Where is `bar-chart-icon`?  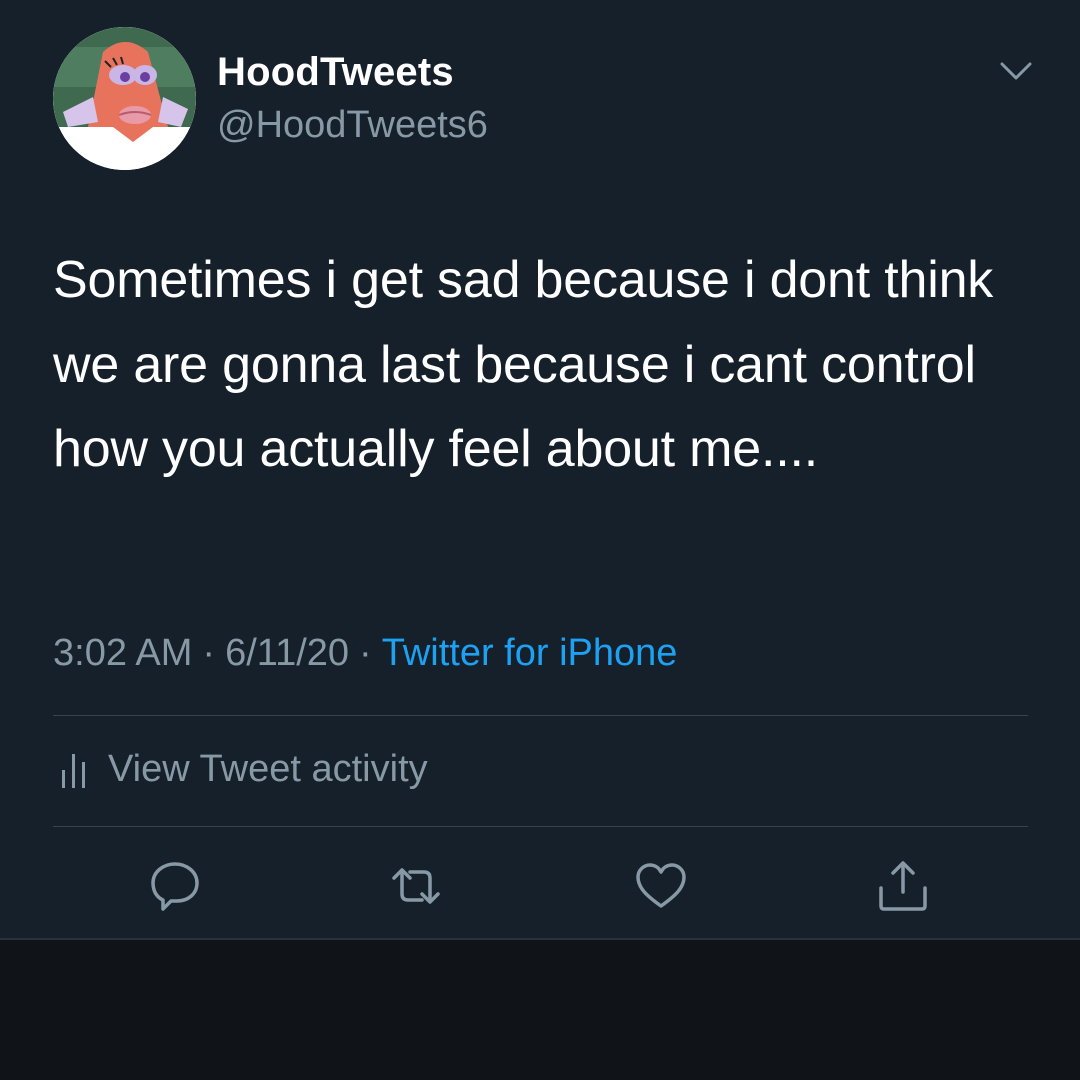
bar-chart-icon is located at coordinates (73, 770).